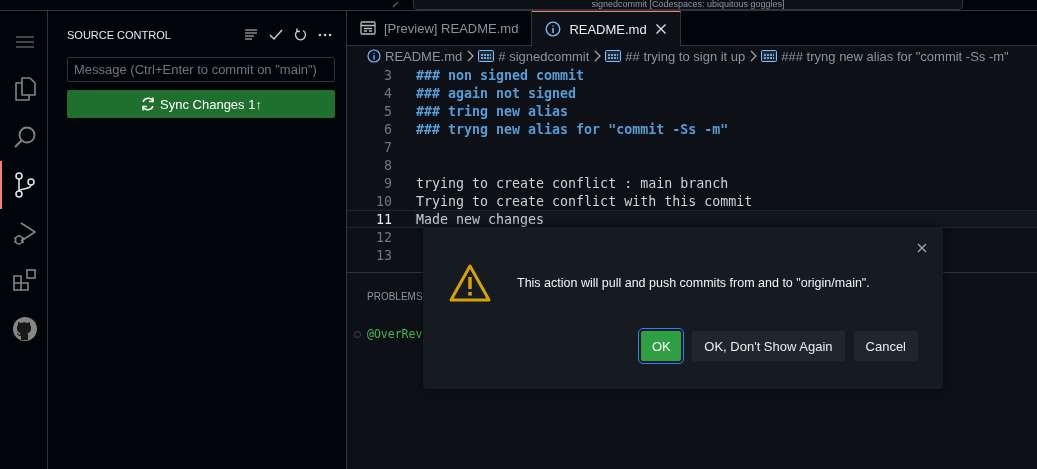 Image resolution: width=1037 pixels, height=469 pixels. What do you see at coordinates (500, 75) in the screenshot?
I see `code-line: ### non signed commit` at bounding box center [500, 75].